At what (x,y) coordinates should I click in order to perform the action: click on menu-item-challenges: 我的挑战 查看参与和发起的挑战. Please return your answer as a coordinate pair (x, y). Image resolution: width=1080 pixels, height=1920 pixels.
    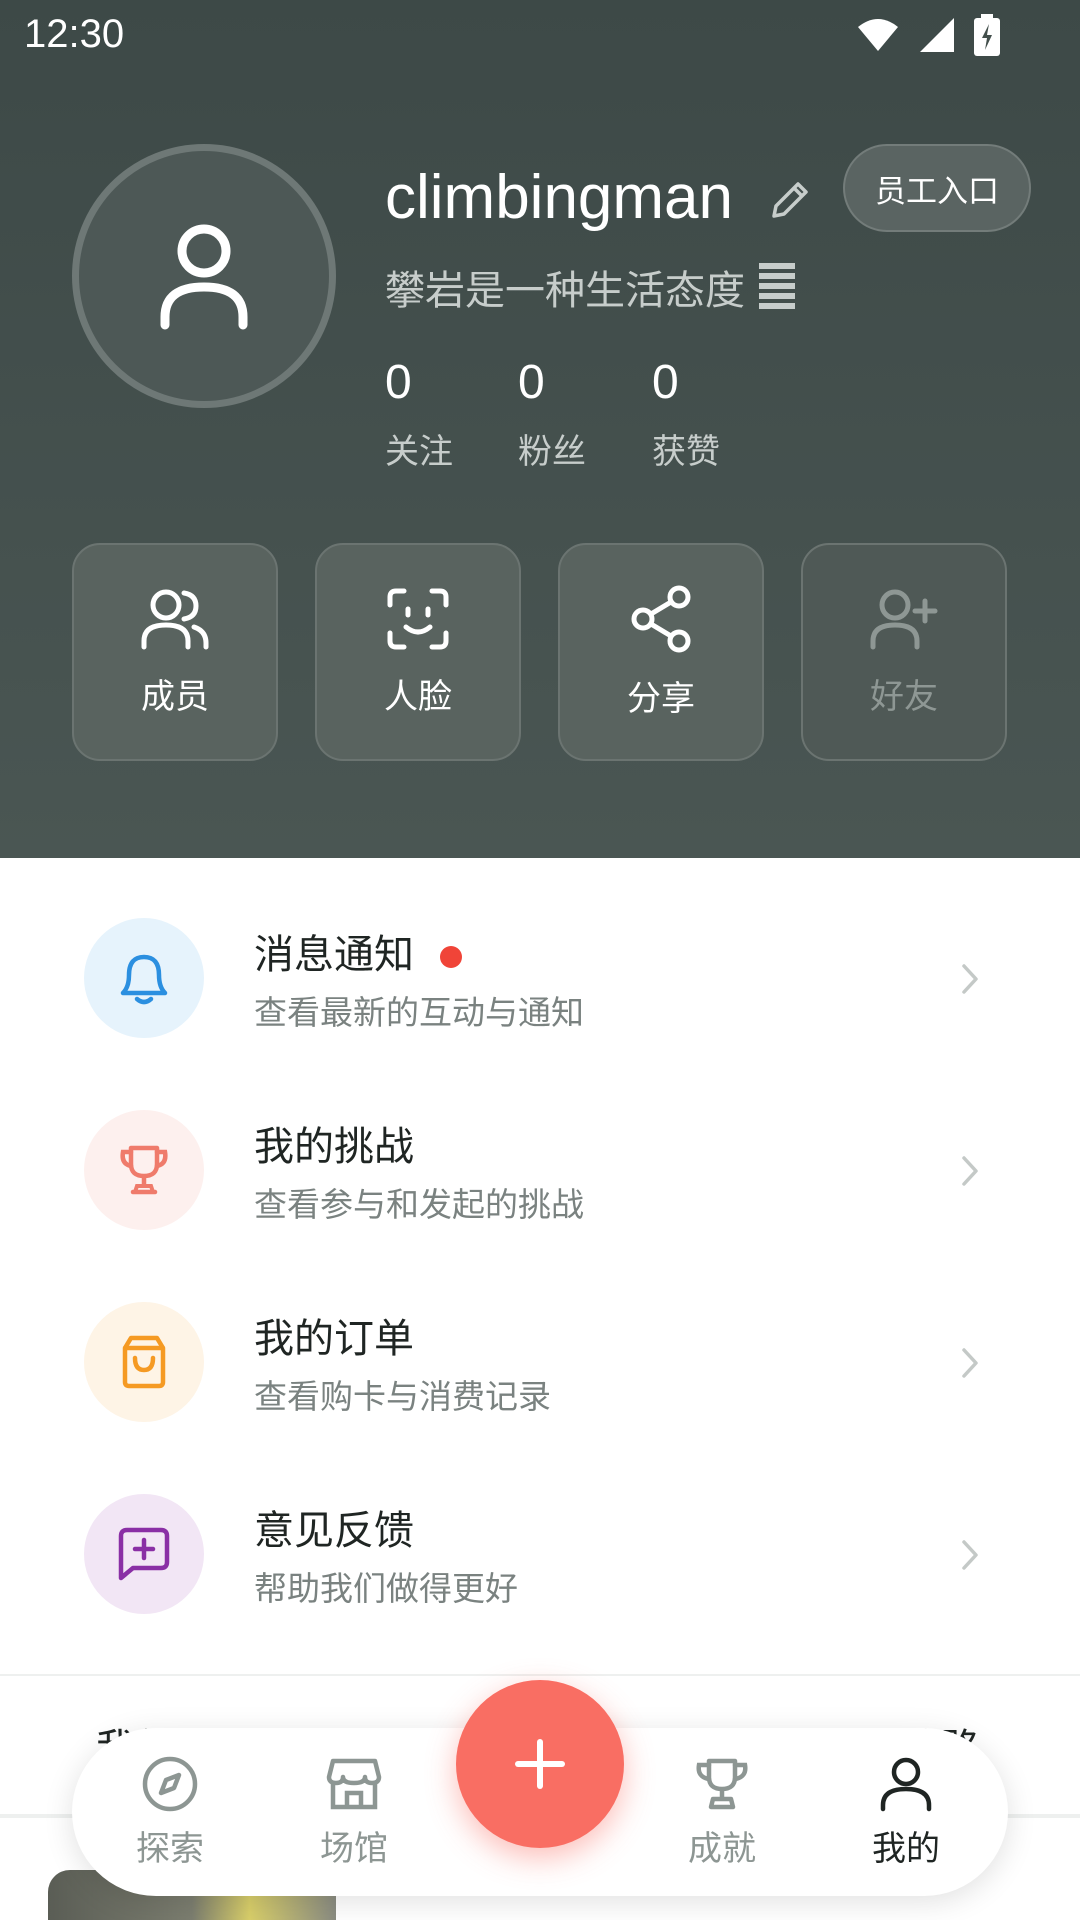
    Looking at the image, I should click on (540, 1146).